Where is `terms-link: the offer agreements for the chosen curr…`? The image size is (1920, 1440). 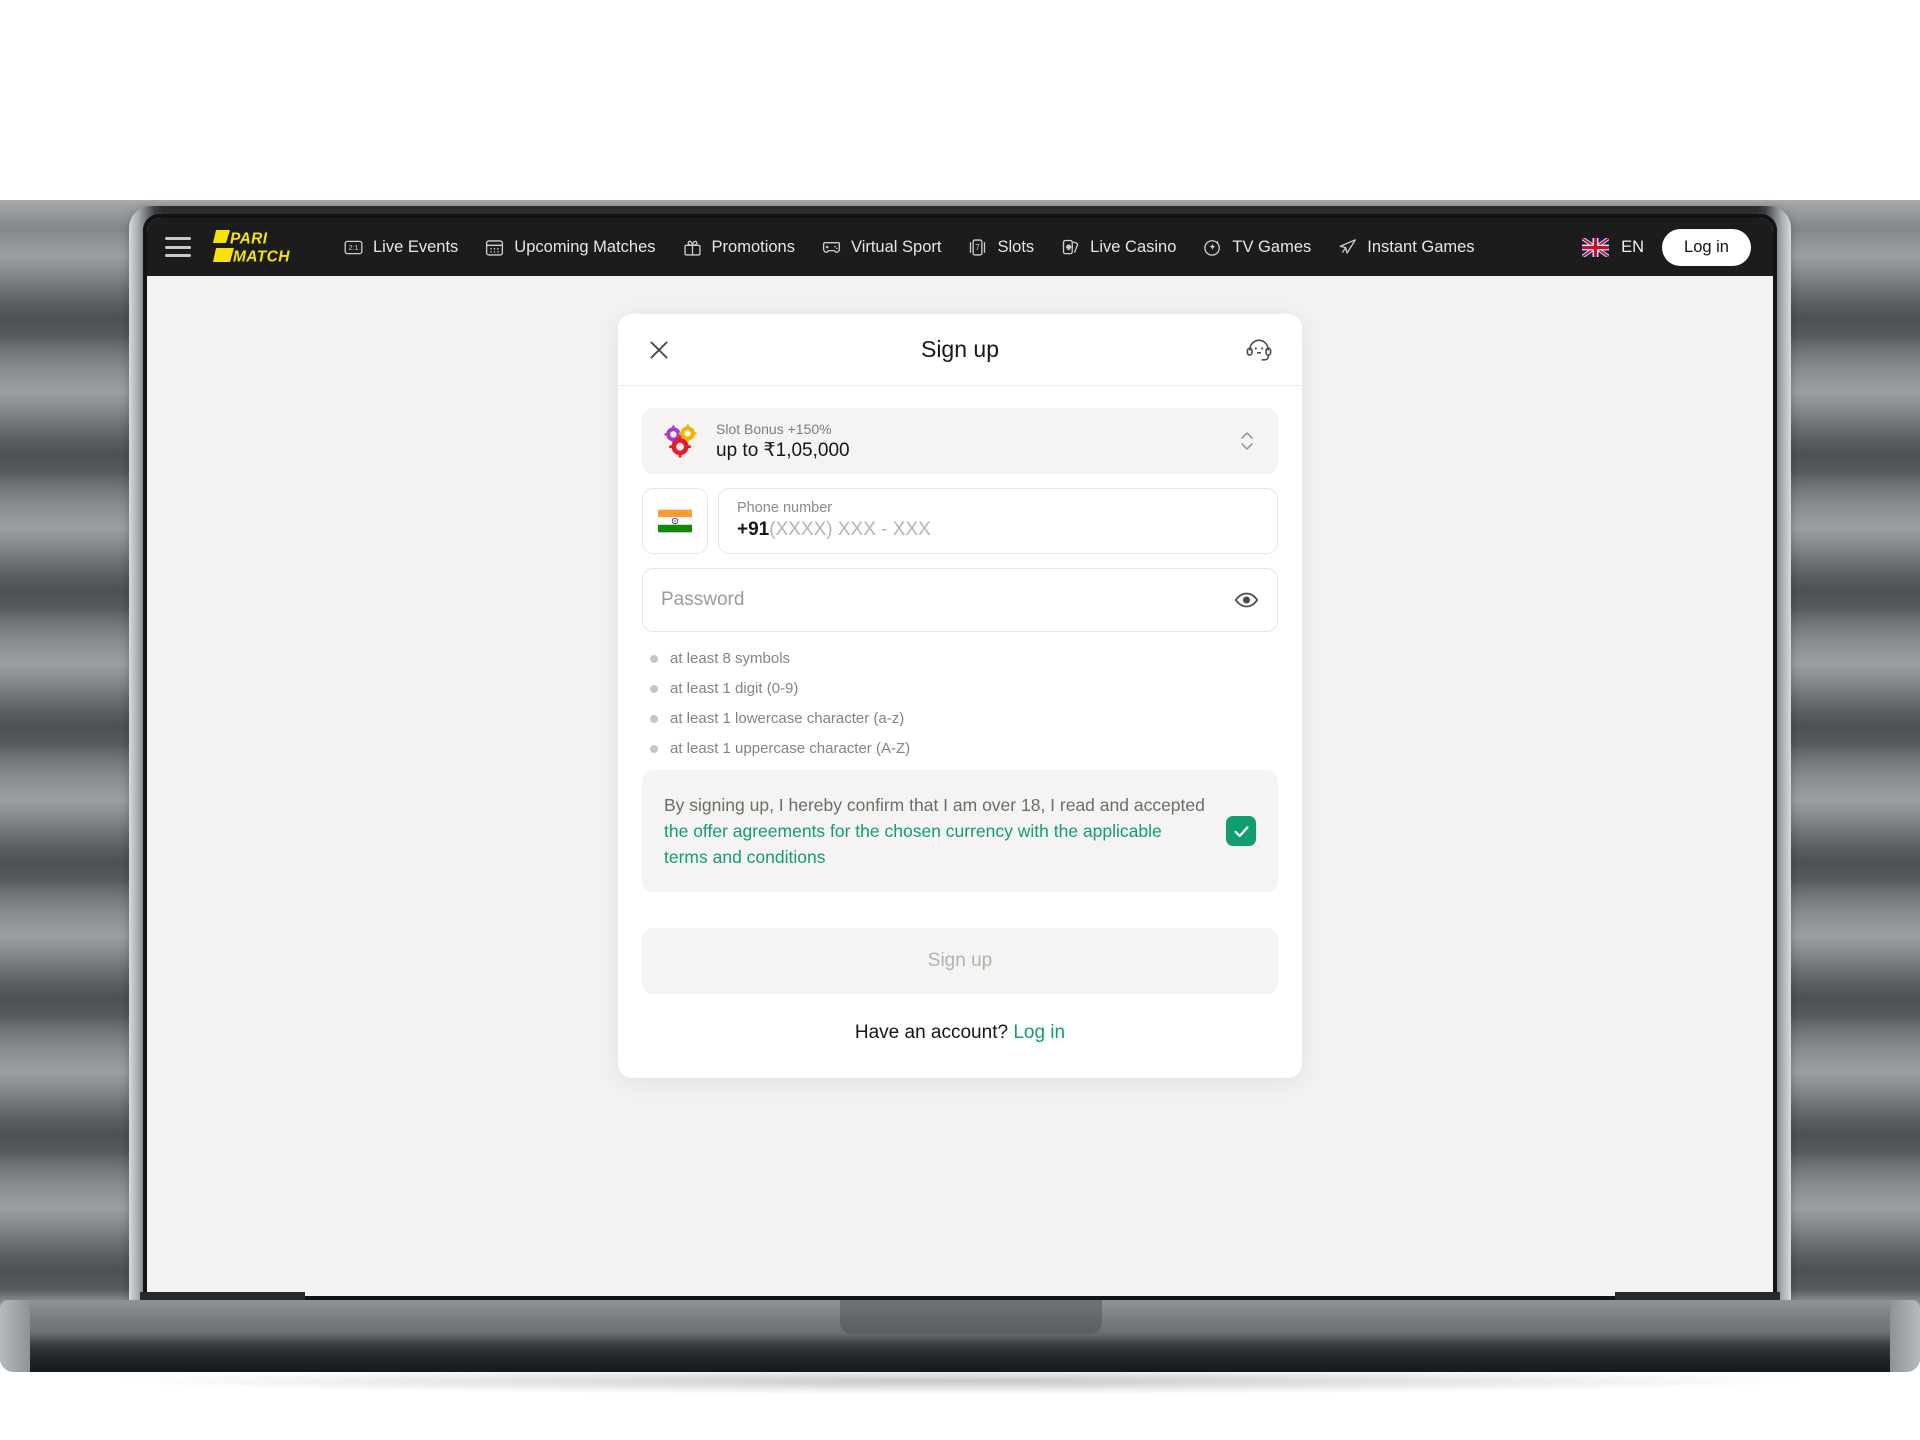
terms-link: the offer agreements for the chosen curr… is located at coordinates (913, 844).